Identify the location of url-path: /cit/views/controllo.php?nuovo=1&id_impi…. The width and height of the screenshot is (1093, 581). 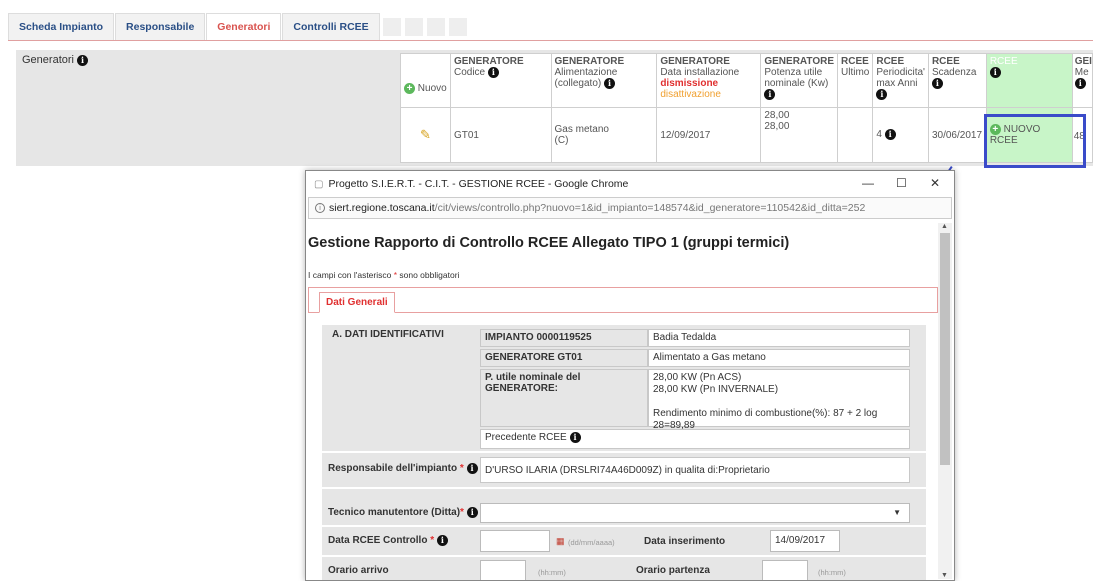
(650, 208).